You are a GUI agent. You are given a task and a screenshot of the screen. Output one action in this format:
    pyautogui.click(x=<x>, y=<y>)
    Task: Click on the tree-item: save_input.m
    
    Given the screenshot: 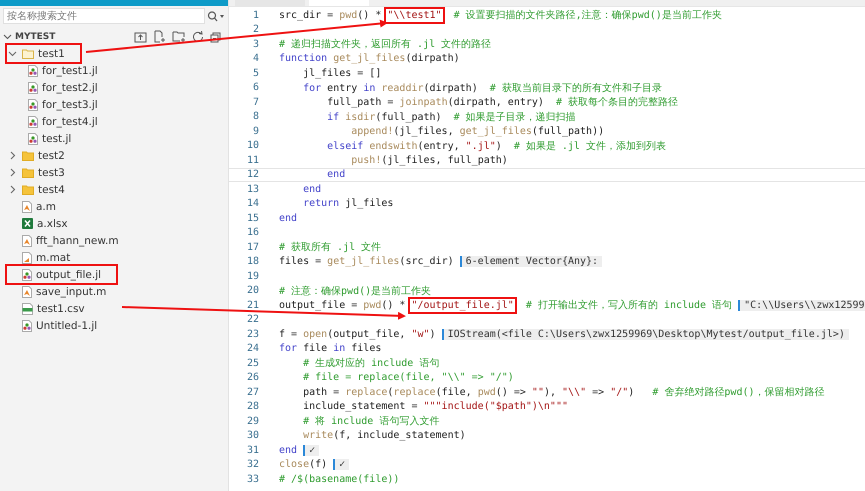 What is the action you would take?
    pyautogui.click(x=64, y=291)
    